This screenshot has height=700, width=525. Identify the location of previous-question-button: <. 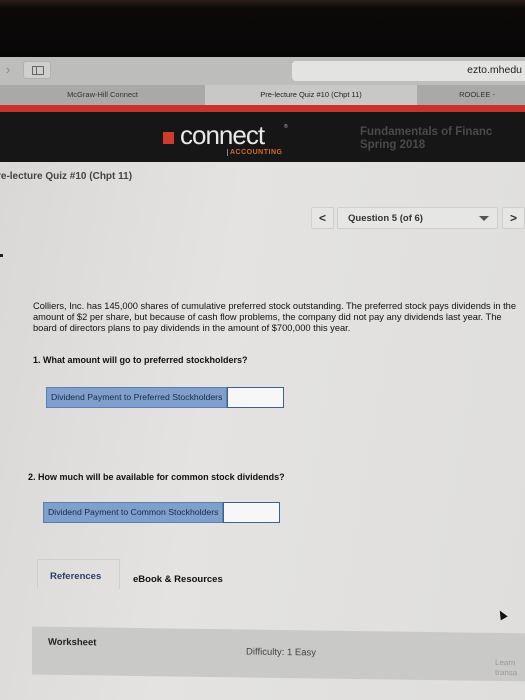
(322, 218).